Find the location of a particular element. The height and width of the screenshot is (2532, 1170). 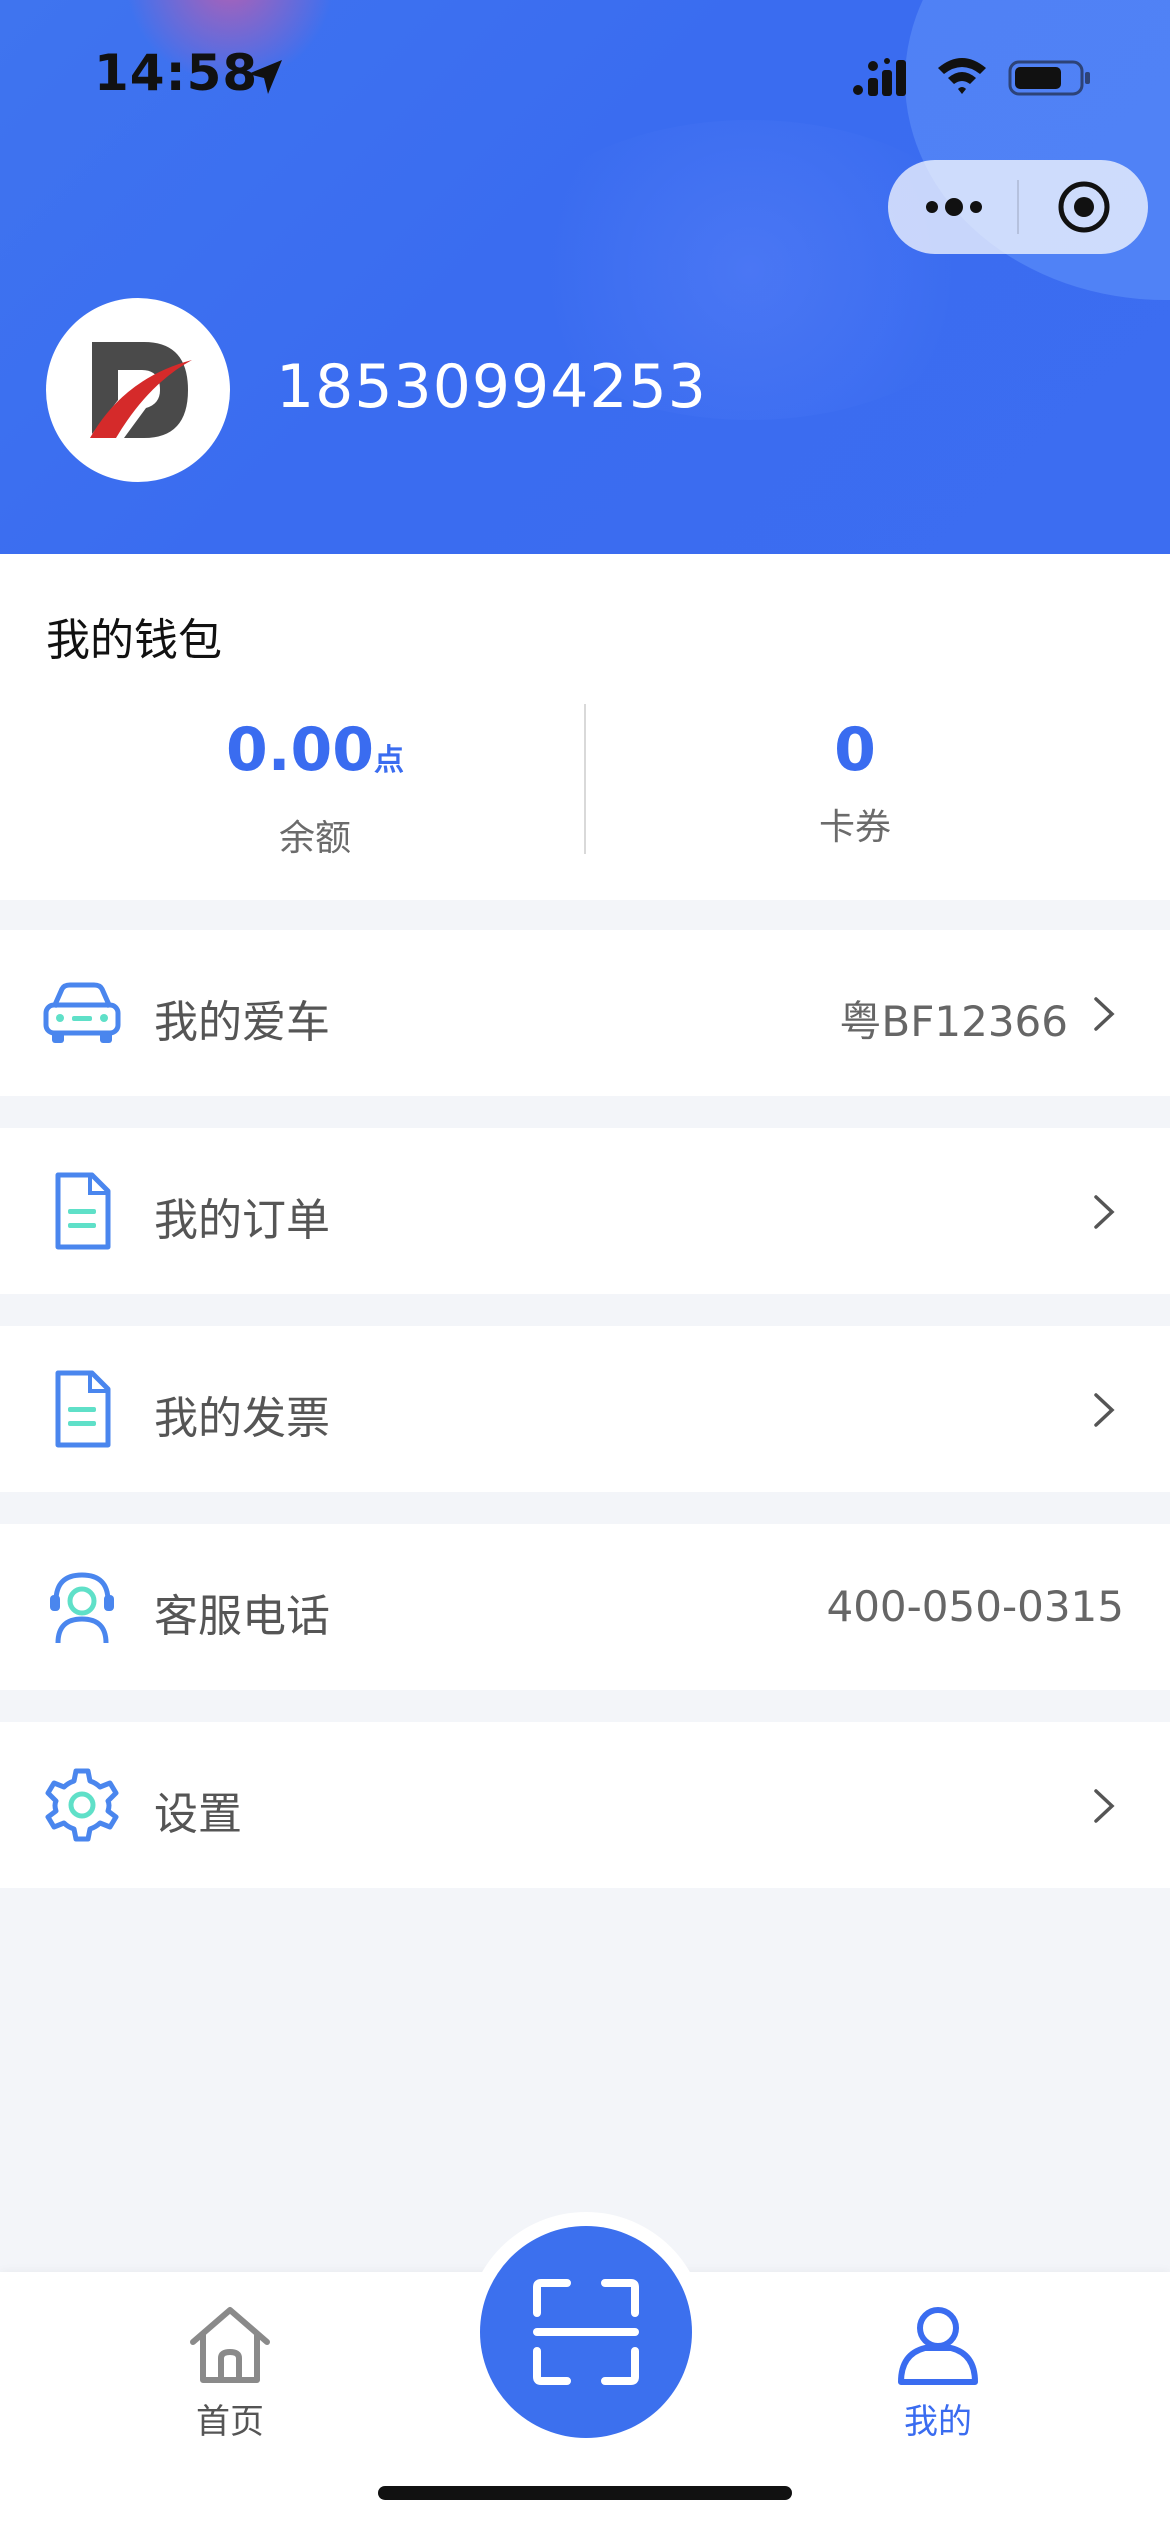

status-time: 14:58 is located at coordinates (176, 73).